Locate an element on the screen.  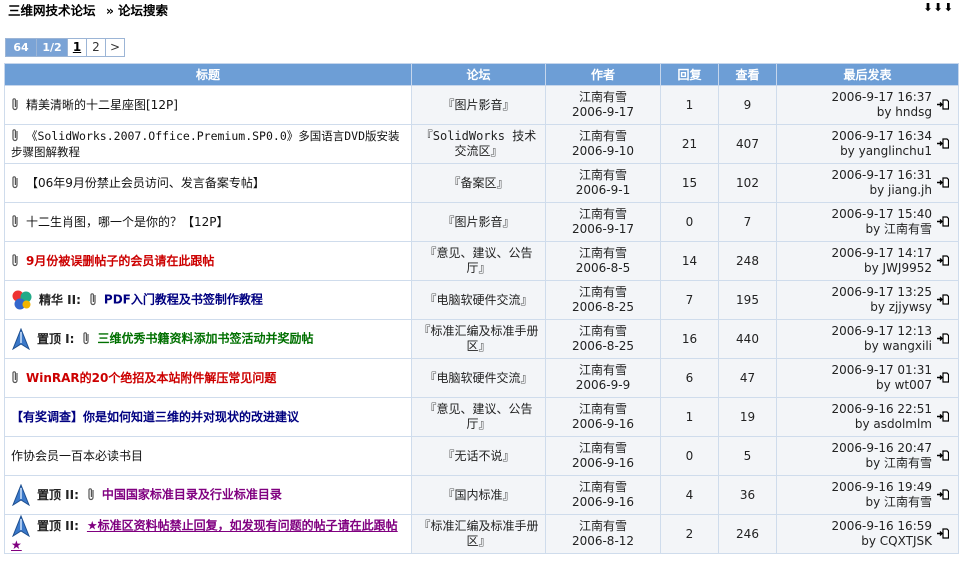
last-post-time: 2006-9-17 15:40 is located at coordinates (857, 214).